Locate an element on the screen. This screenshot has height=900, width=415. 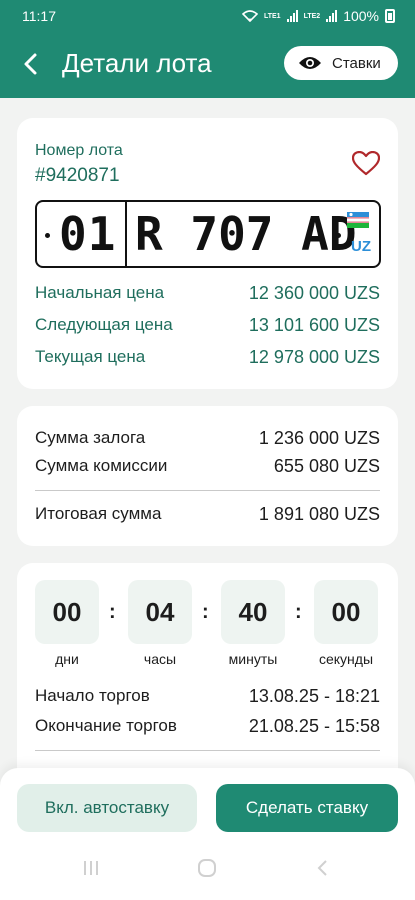
total-value: 1 891 080 UZS is located at coordinates (319, 514).